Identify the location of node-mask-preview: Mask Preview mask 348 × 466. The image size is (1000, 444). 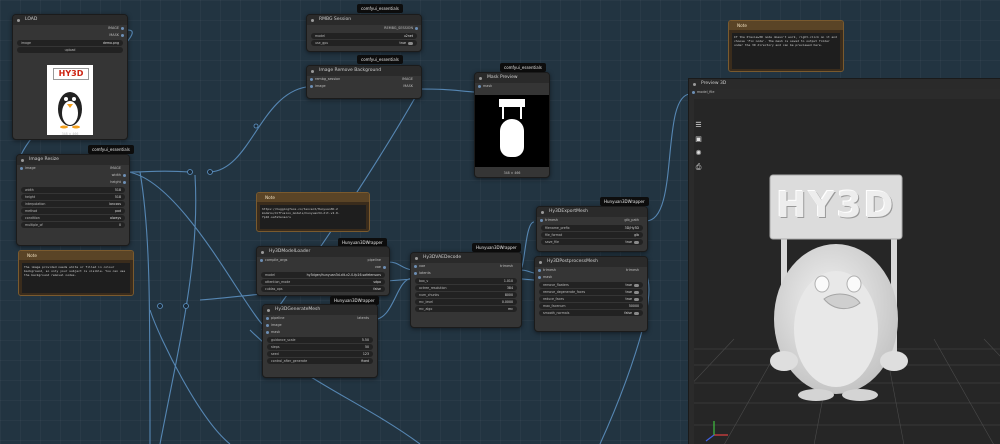
(512, 125).